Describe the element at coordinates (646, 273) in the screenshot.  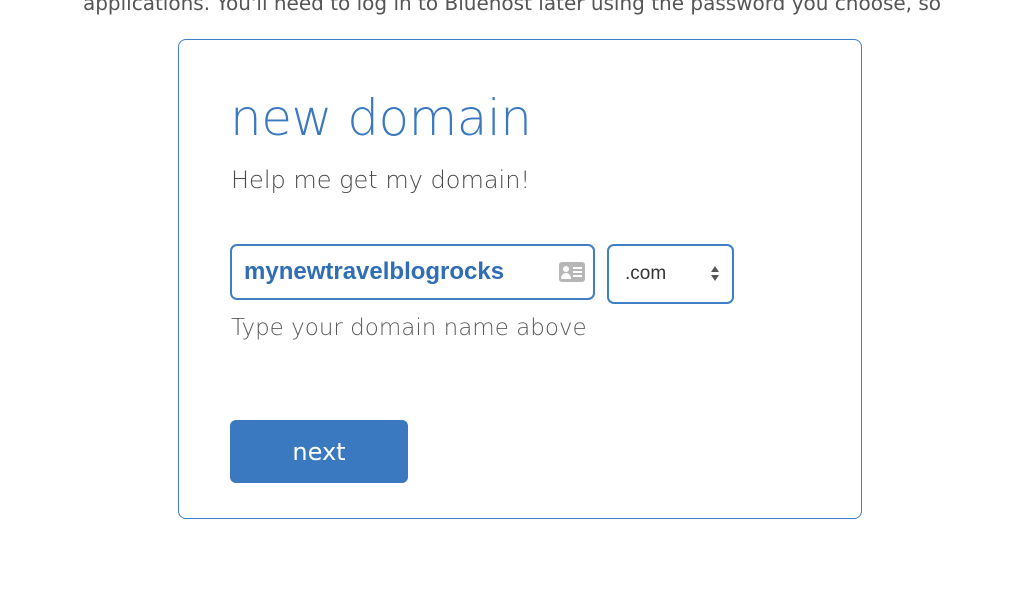
I see `tld-selected-value: .com` at that location.